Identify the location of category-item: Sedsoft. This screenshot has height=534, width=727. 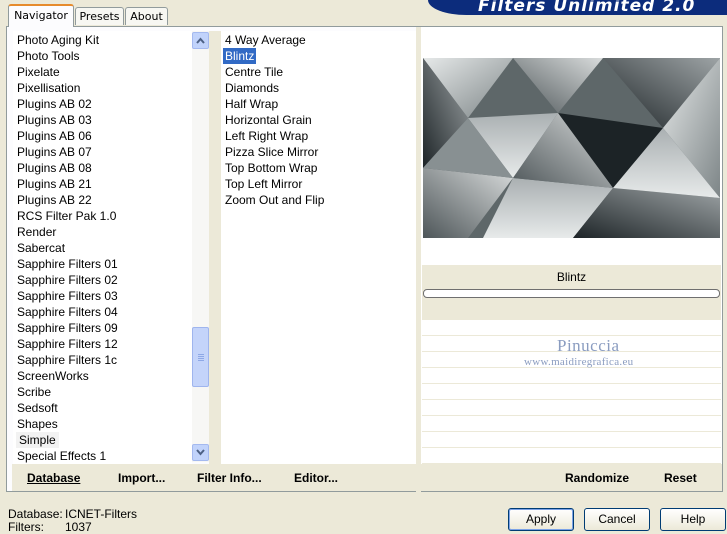
(37, 408).